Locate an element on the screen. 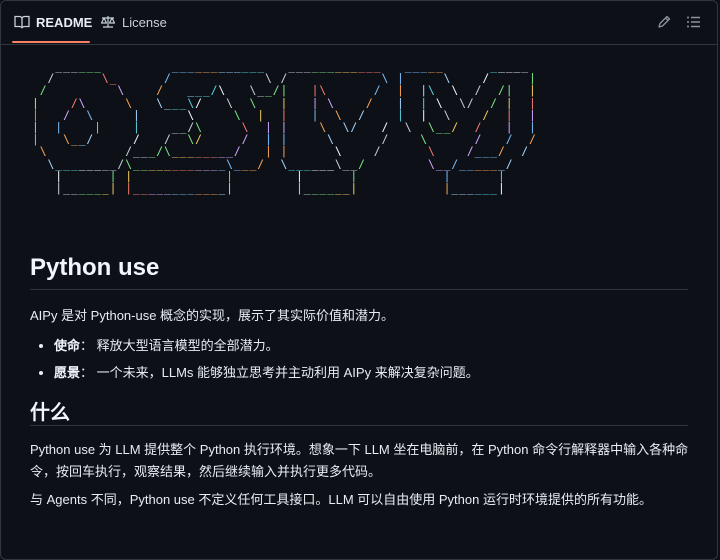 This screenshot has height=560, width=720. list-item: 愿景： 一个未来，LLMs 能够独立思考并主动利用 AIPy 来解决复杂问题。 is located at coordinates (266, 372).